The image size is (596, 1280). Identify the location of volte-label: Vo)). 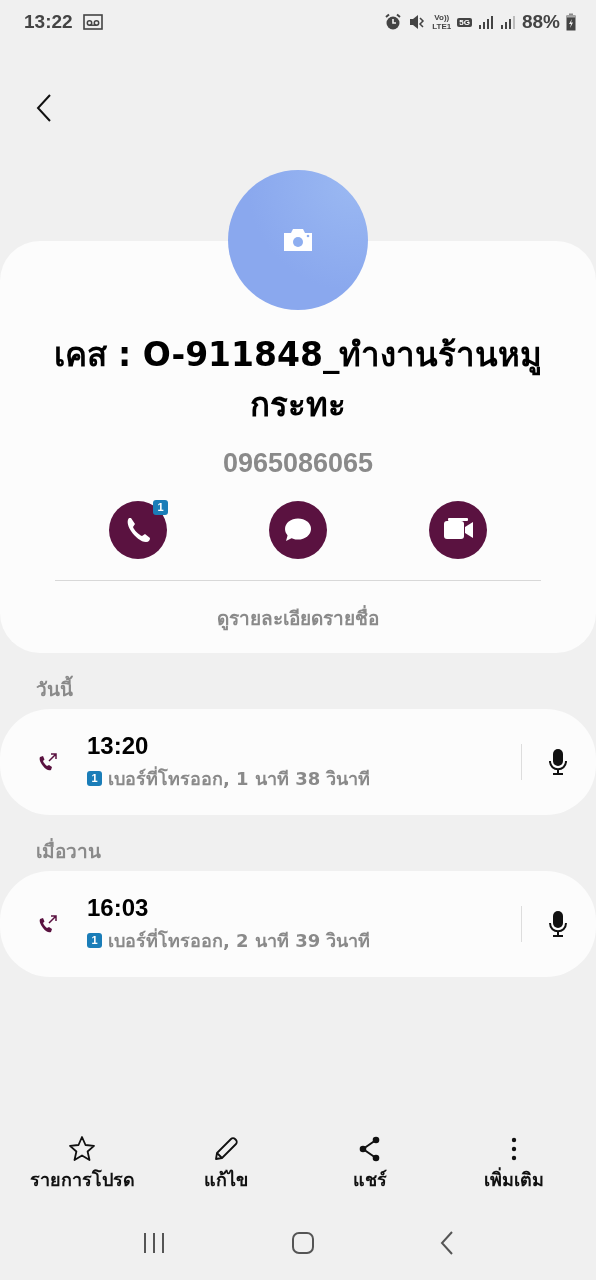
(442, 17).